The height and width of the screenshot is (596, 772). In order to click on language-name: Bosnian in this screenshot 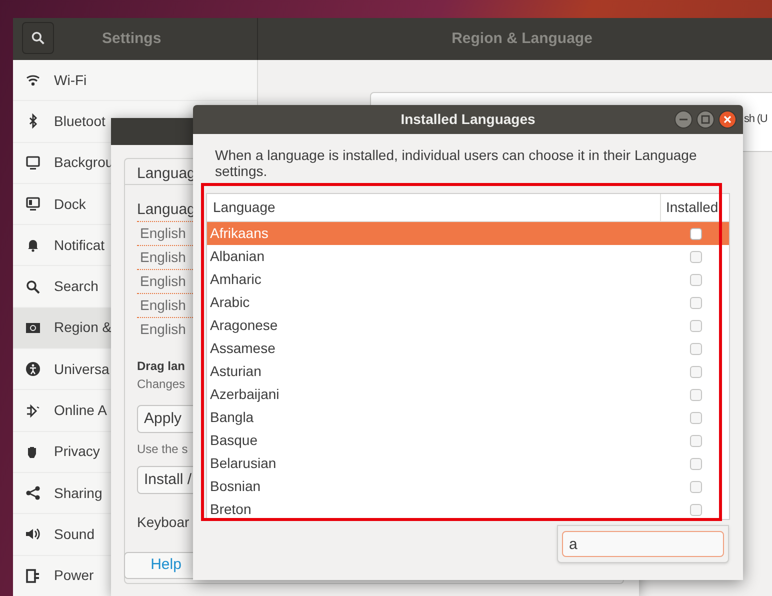, I will do `click(235, 486)`.